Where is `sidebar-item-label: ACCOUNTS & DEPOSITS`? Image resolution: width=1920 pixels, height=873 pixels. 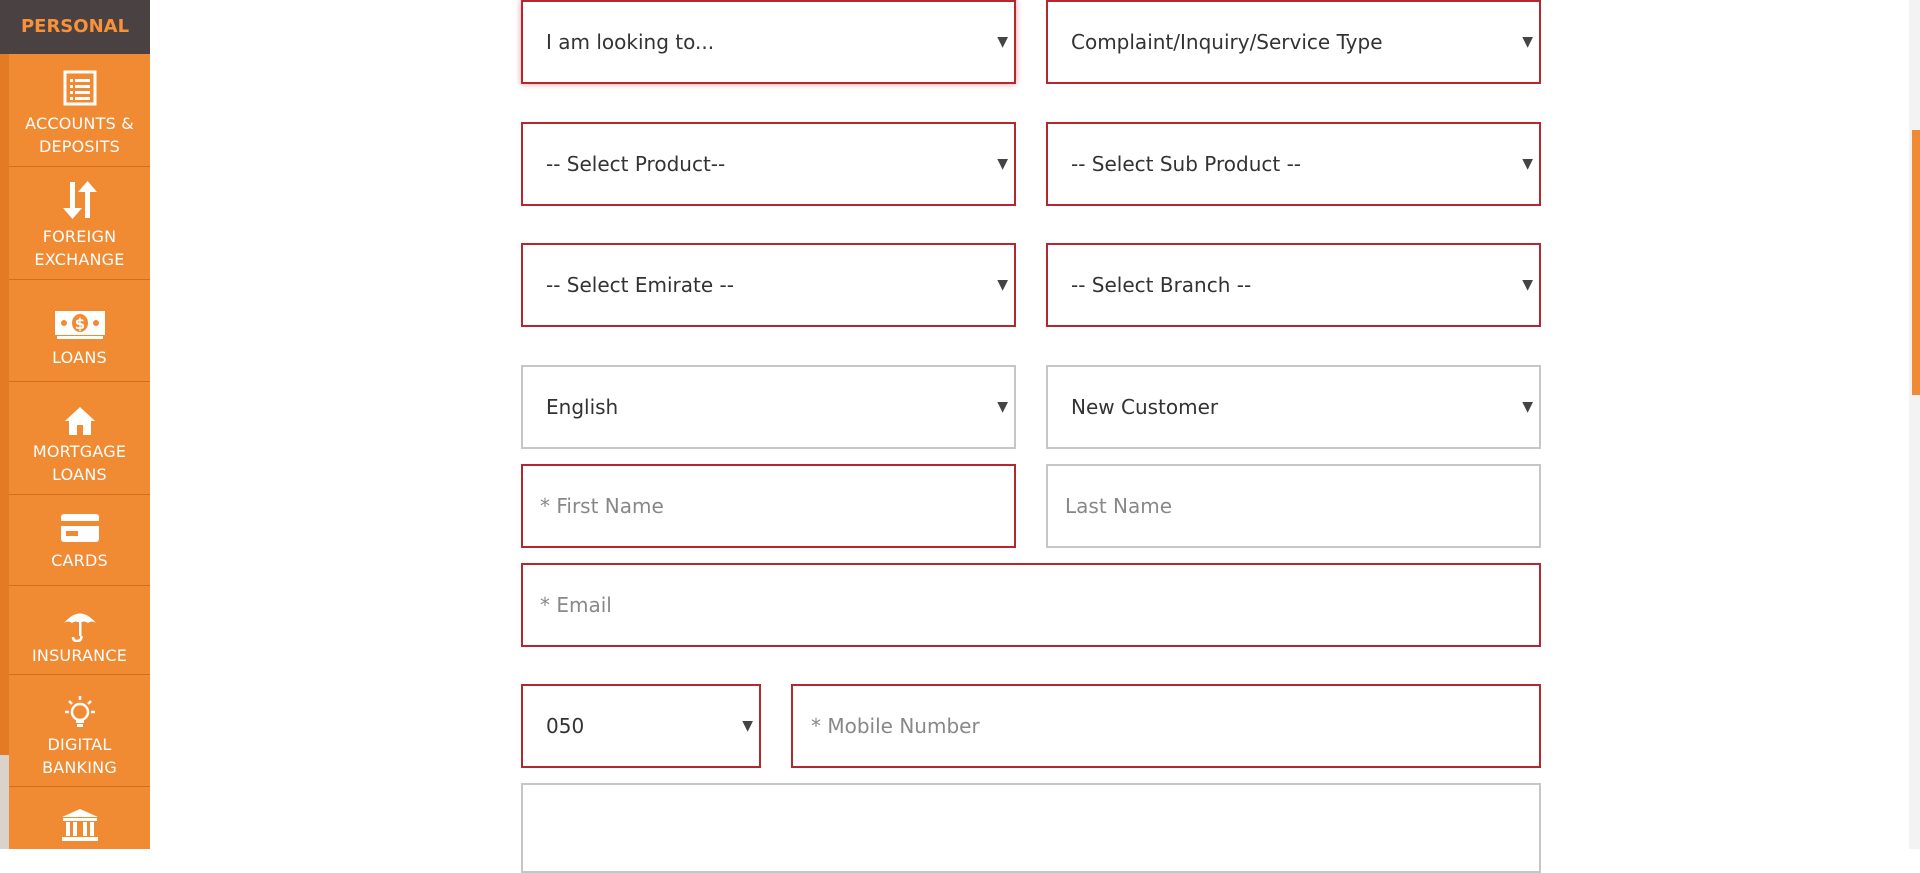
sidebar-item-label: ACCOUNTS & DEPOSITS is located at coordinates (79, 135).